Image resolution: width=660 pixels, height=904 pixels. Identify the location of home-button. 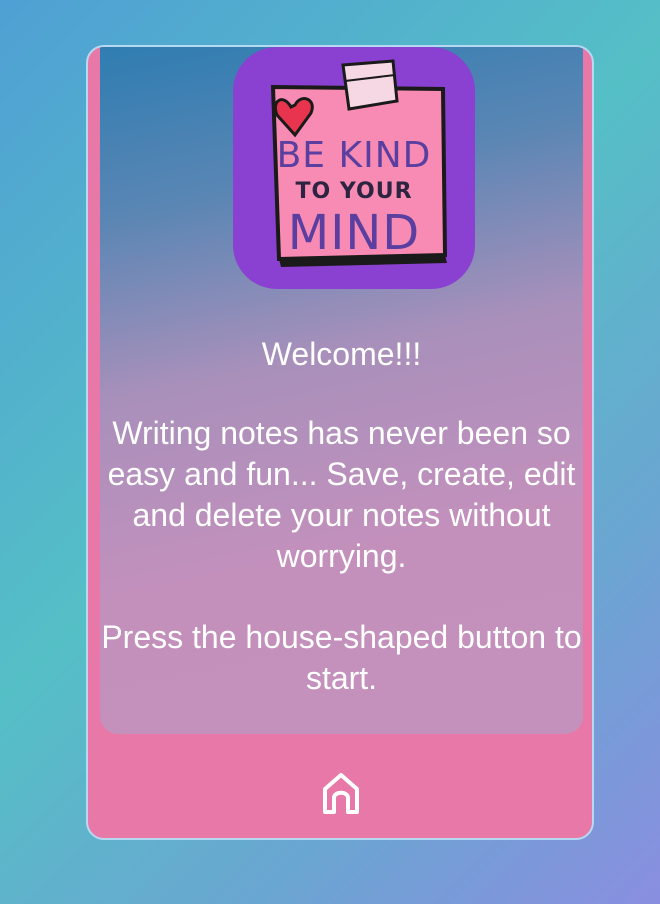
(341, 793).